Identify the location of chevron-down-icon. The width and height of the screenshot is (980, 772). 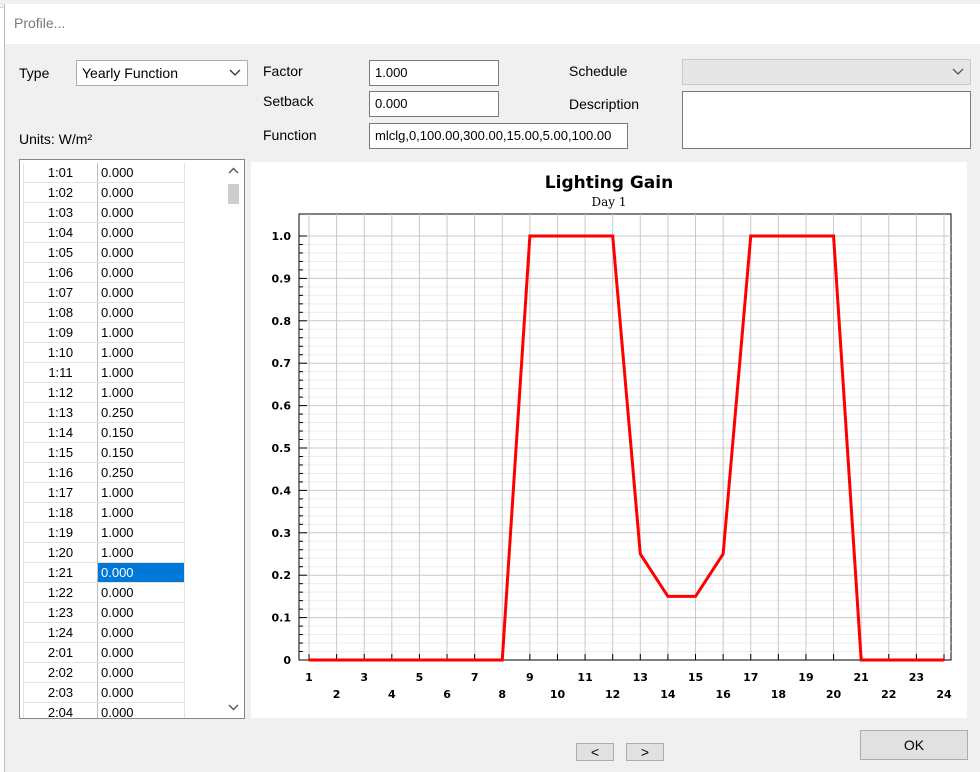
(233, 707).